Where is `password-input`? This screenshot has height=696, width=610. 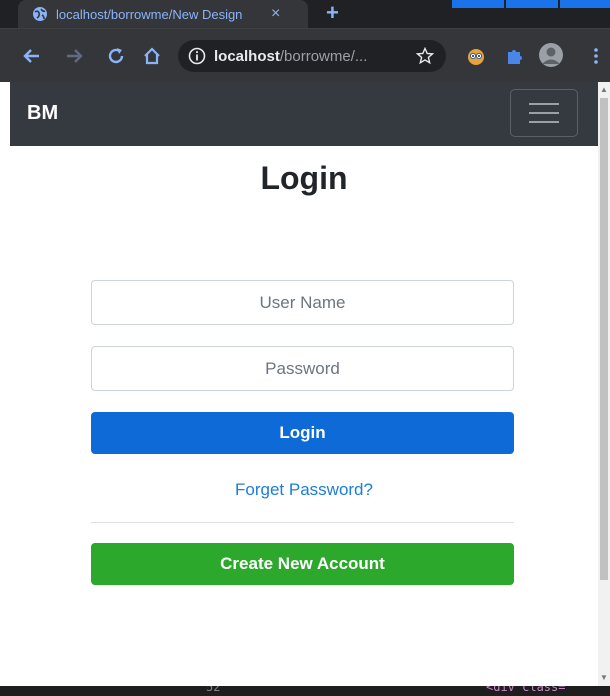 password-input is located at coordinates (302, 368).